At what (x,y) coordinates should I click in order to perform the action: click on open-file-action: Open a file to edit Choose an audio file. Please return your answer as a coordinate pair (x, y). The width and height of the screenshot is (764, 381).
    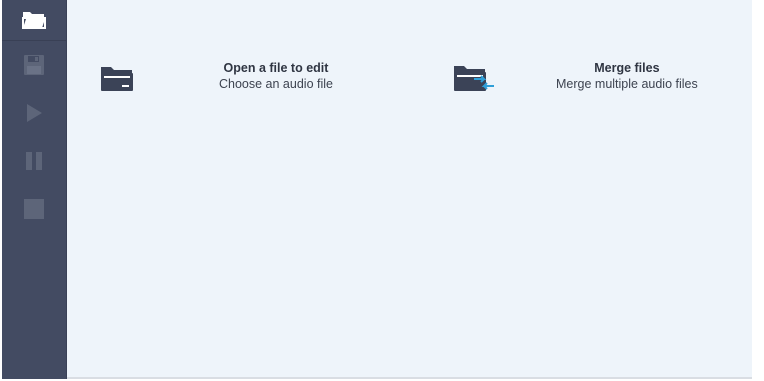
    Looking at the image, I should click on (214, 78).